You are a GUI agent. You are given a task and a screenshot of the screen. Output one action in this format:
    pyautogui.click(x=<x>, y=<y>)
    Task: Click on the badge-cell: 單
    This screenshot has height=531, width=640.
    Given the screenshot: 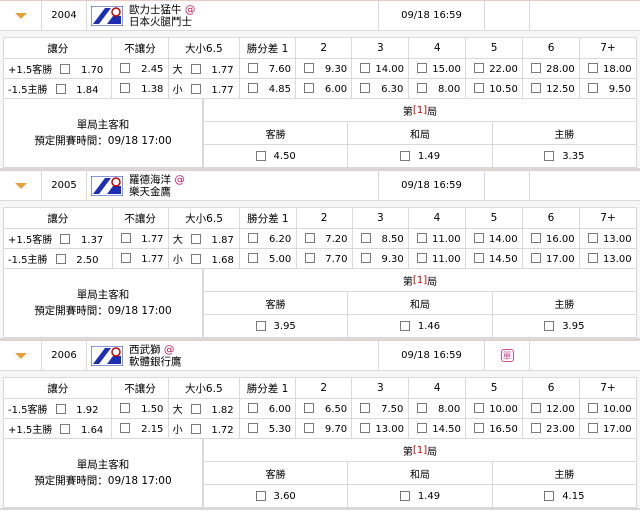 What is the action you would take?
    pyautogui.click(x=507, y=355)
    